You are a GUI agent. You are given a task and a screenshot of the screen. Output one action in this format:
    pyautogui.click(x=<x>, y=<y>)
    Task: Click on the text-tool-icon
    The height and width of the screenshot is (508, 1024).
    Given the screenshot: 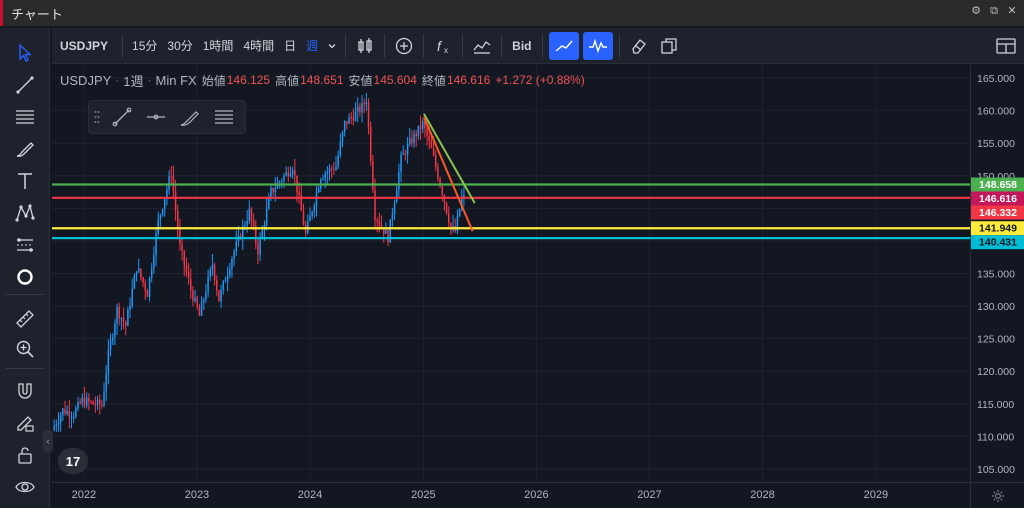 What is the action you would take?
    pyautogui.click(x=25, y=181)
    